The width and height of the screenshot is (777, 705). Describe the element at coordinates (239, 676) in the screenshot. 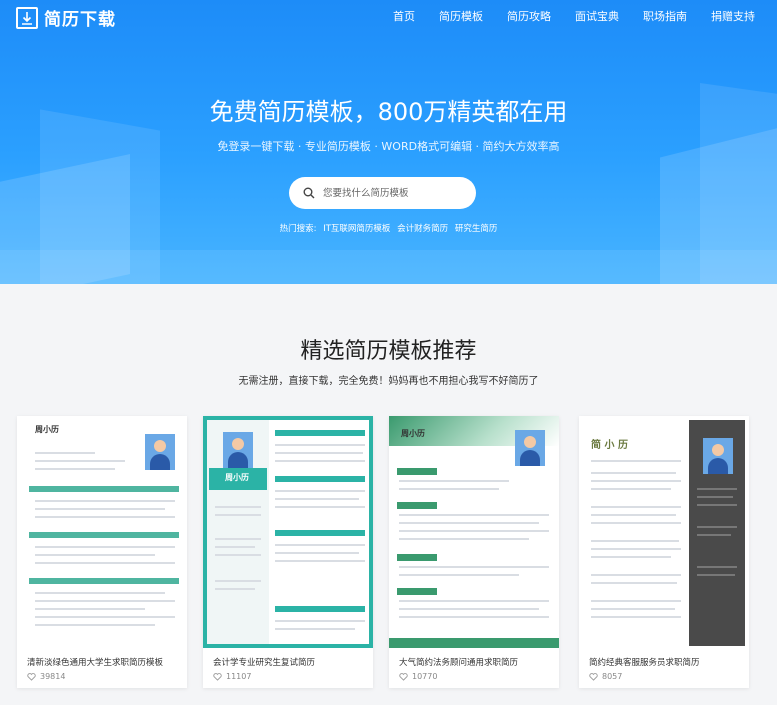

I see `like-count: 11107` at that location.